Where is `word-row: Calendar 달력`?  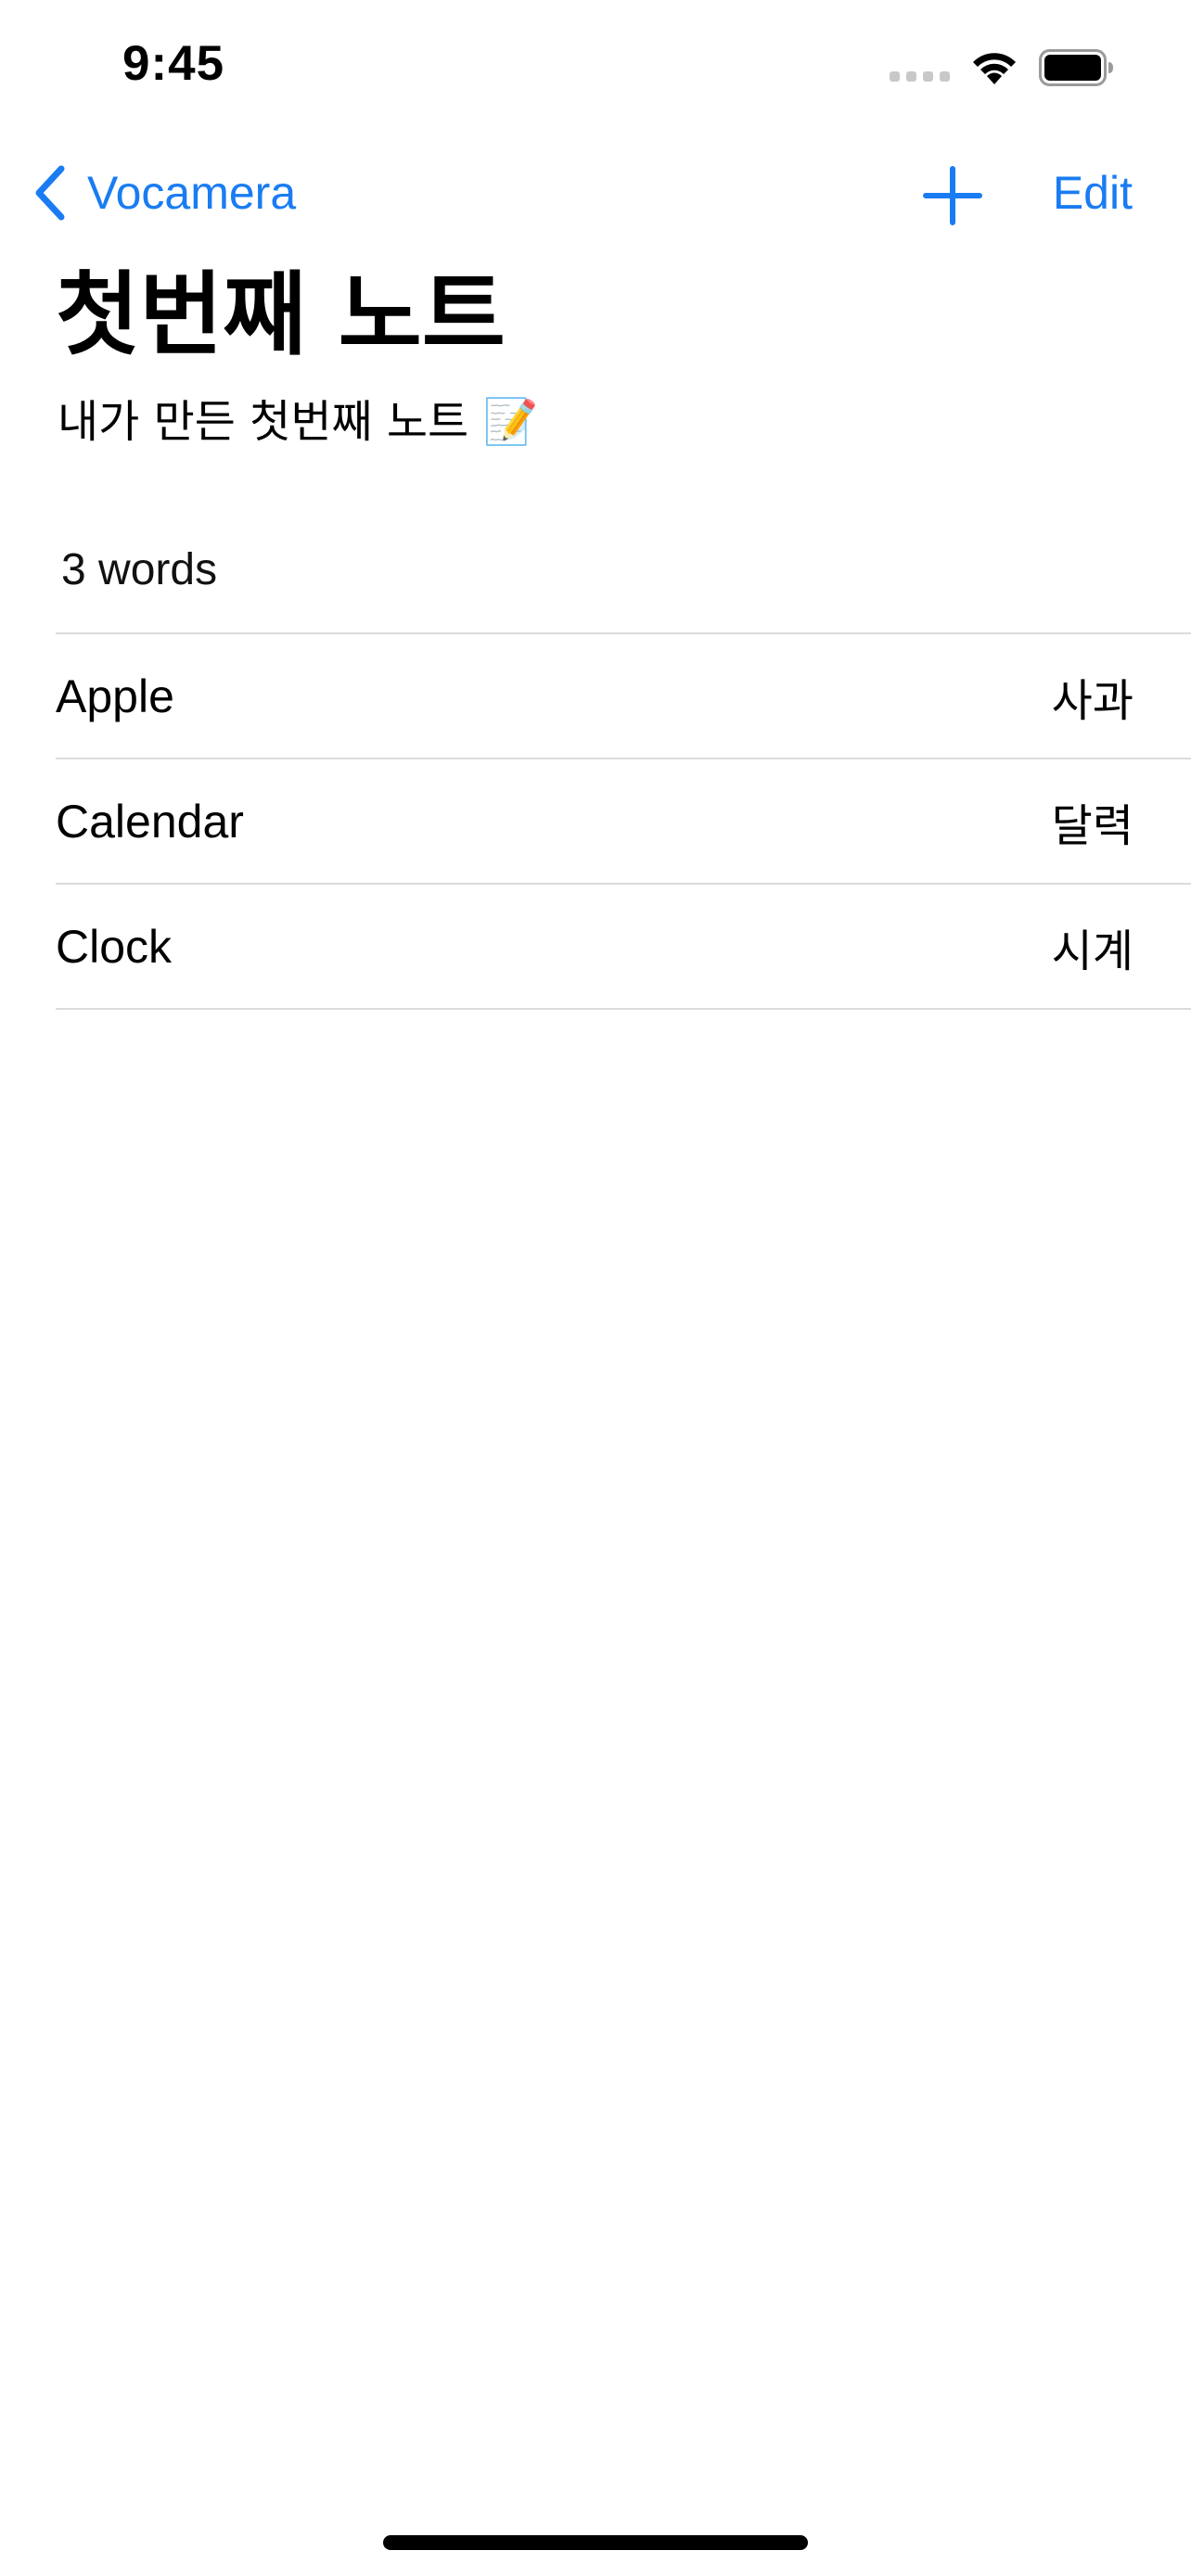
word-row: Calendar 달력 is located at coordinates (623, 822).